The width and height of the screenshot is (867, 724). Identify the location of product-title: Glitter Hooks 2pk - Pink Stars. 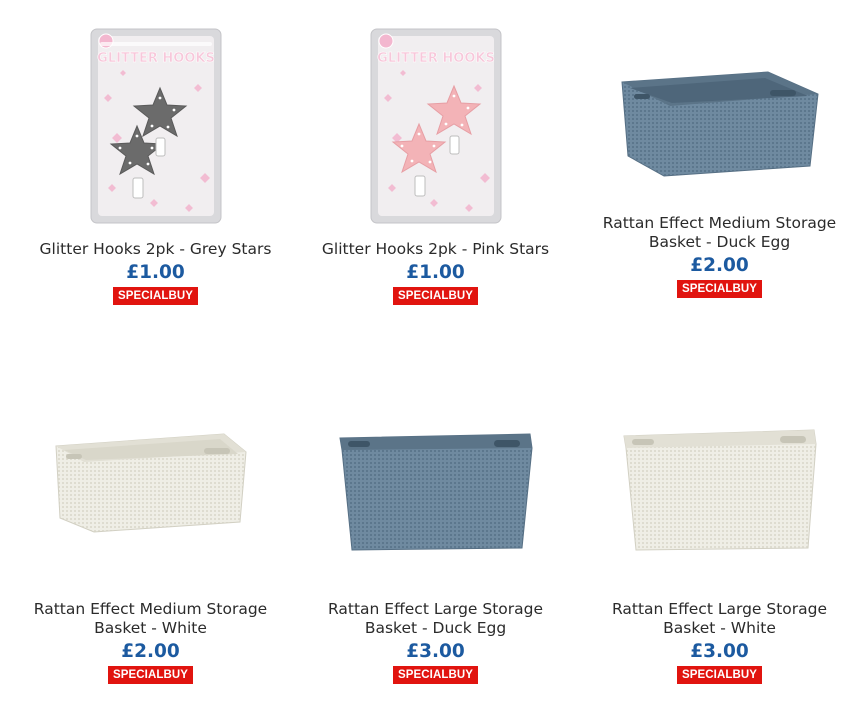
(436, 249).